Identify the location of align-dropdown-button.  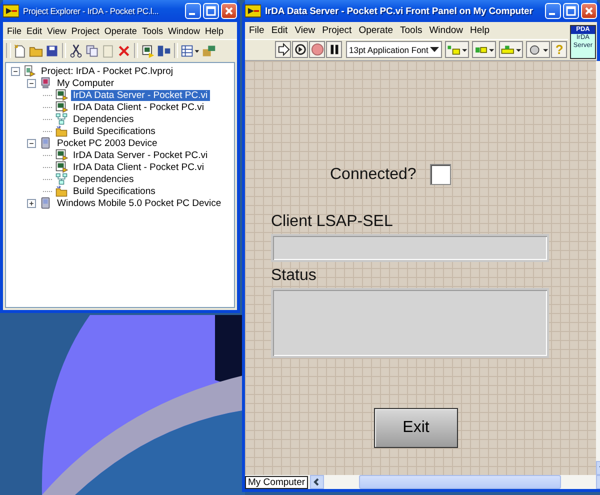
(457, 49).